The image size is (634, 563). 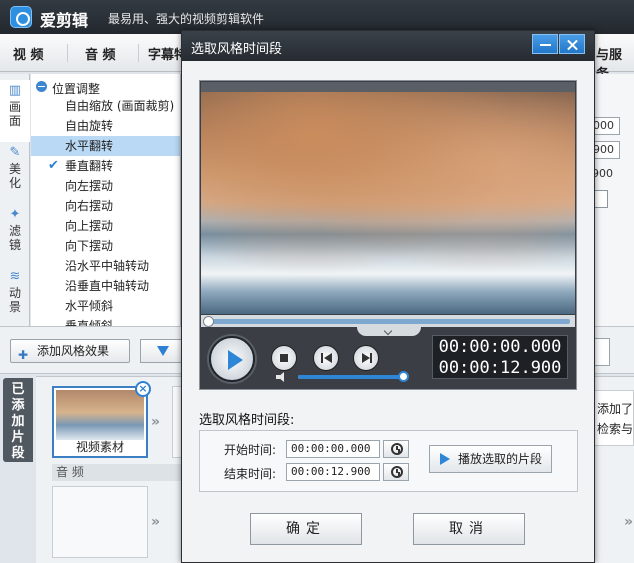 I want to click on checkmark-icon: ✔, so click(x=53, y=165).